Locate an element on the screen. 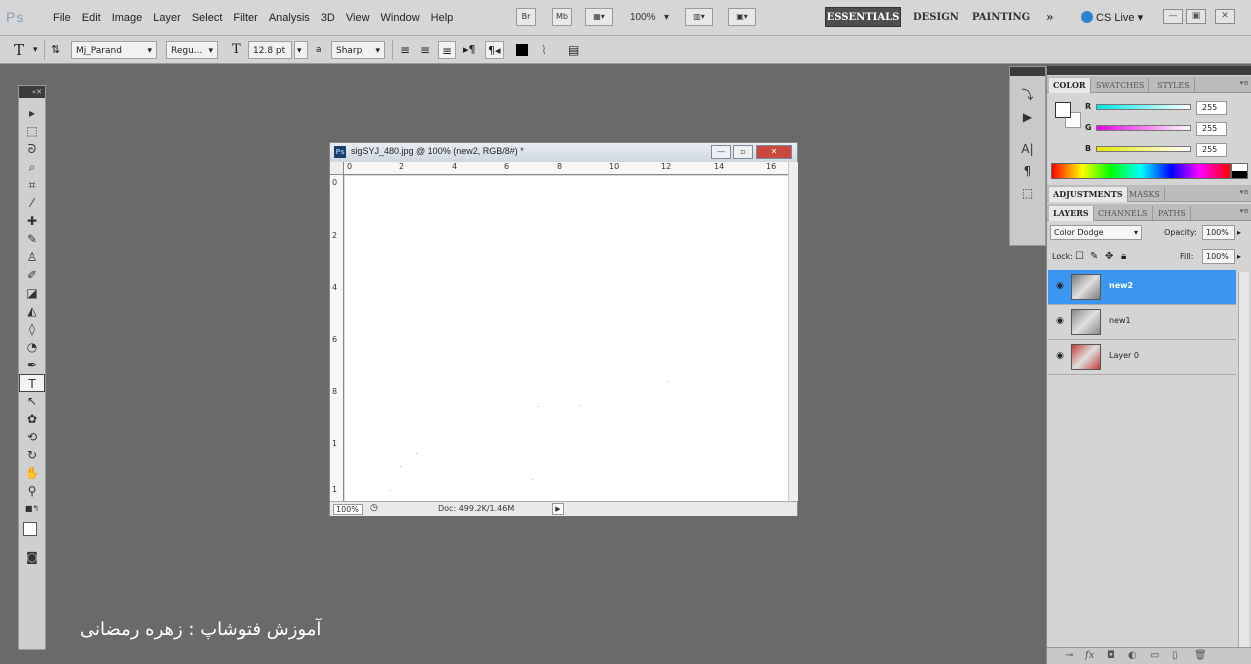 The width and height of the screenshot is (1251, 664). fill-input: 100% is located at coordinates (1218, 256).